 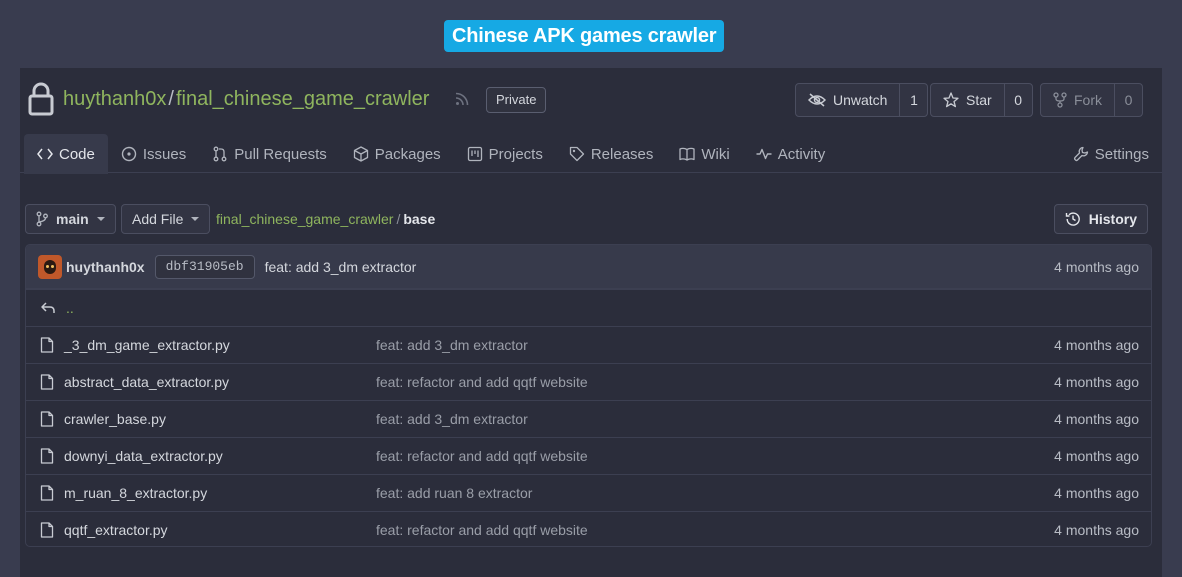 I want to click on repo-path: huythanh0x / final_chinese_game_crawler, so click(x=246, y=99).